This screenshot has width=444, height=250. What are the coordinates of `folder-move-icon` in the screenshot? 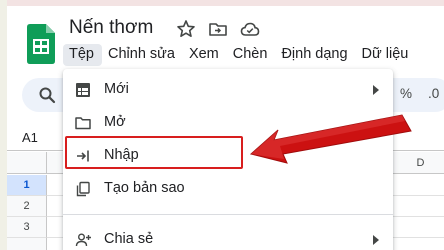 It's located at (218, 29).